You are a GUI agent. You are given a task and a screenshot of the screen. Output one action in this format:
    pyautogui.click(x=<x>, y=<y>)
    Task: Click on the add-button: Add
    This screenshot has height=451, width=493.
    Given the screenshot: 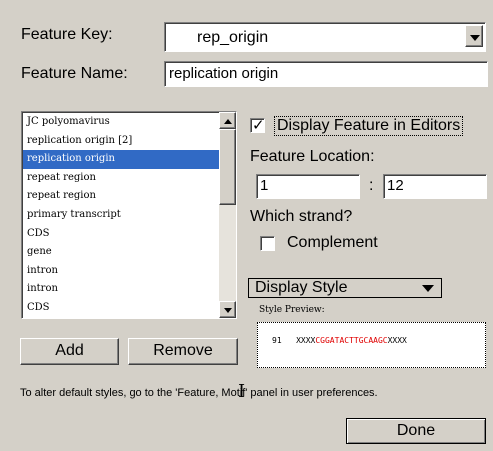 What is the action you would take?
    pyautogui.click(x=69, y=351)
    